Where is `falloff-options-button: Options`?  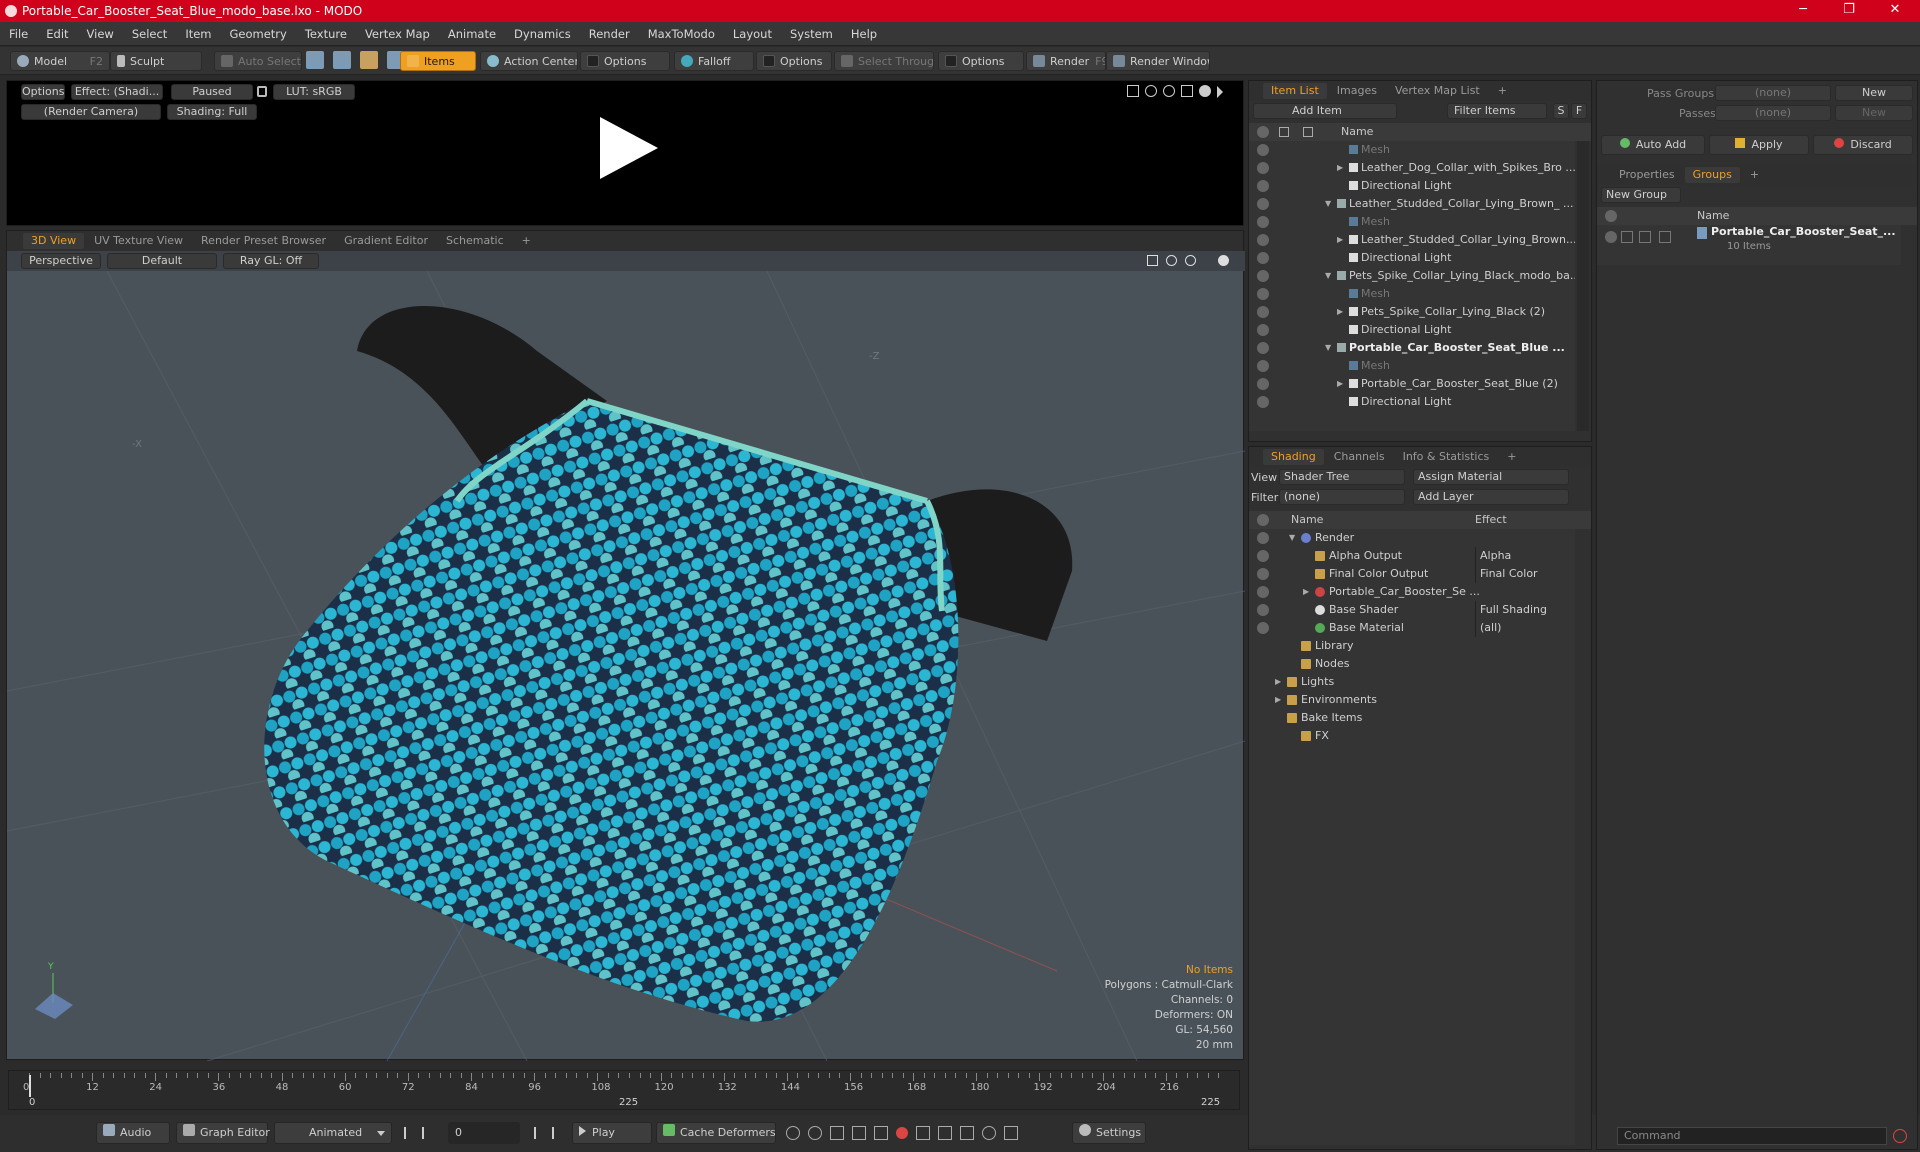 falloff-options-button: Options is located at coordinates (794, 61).